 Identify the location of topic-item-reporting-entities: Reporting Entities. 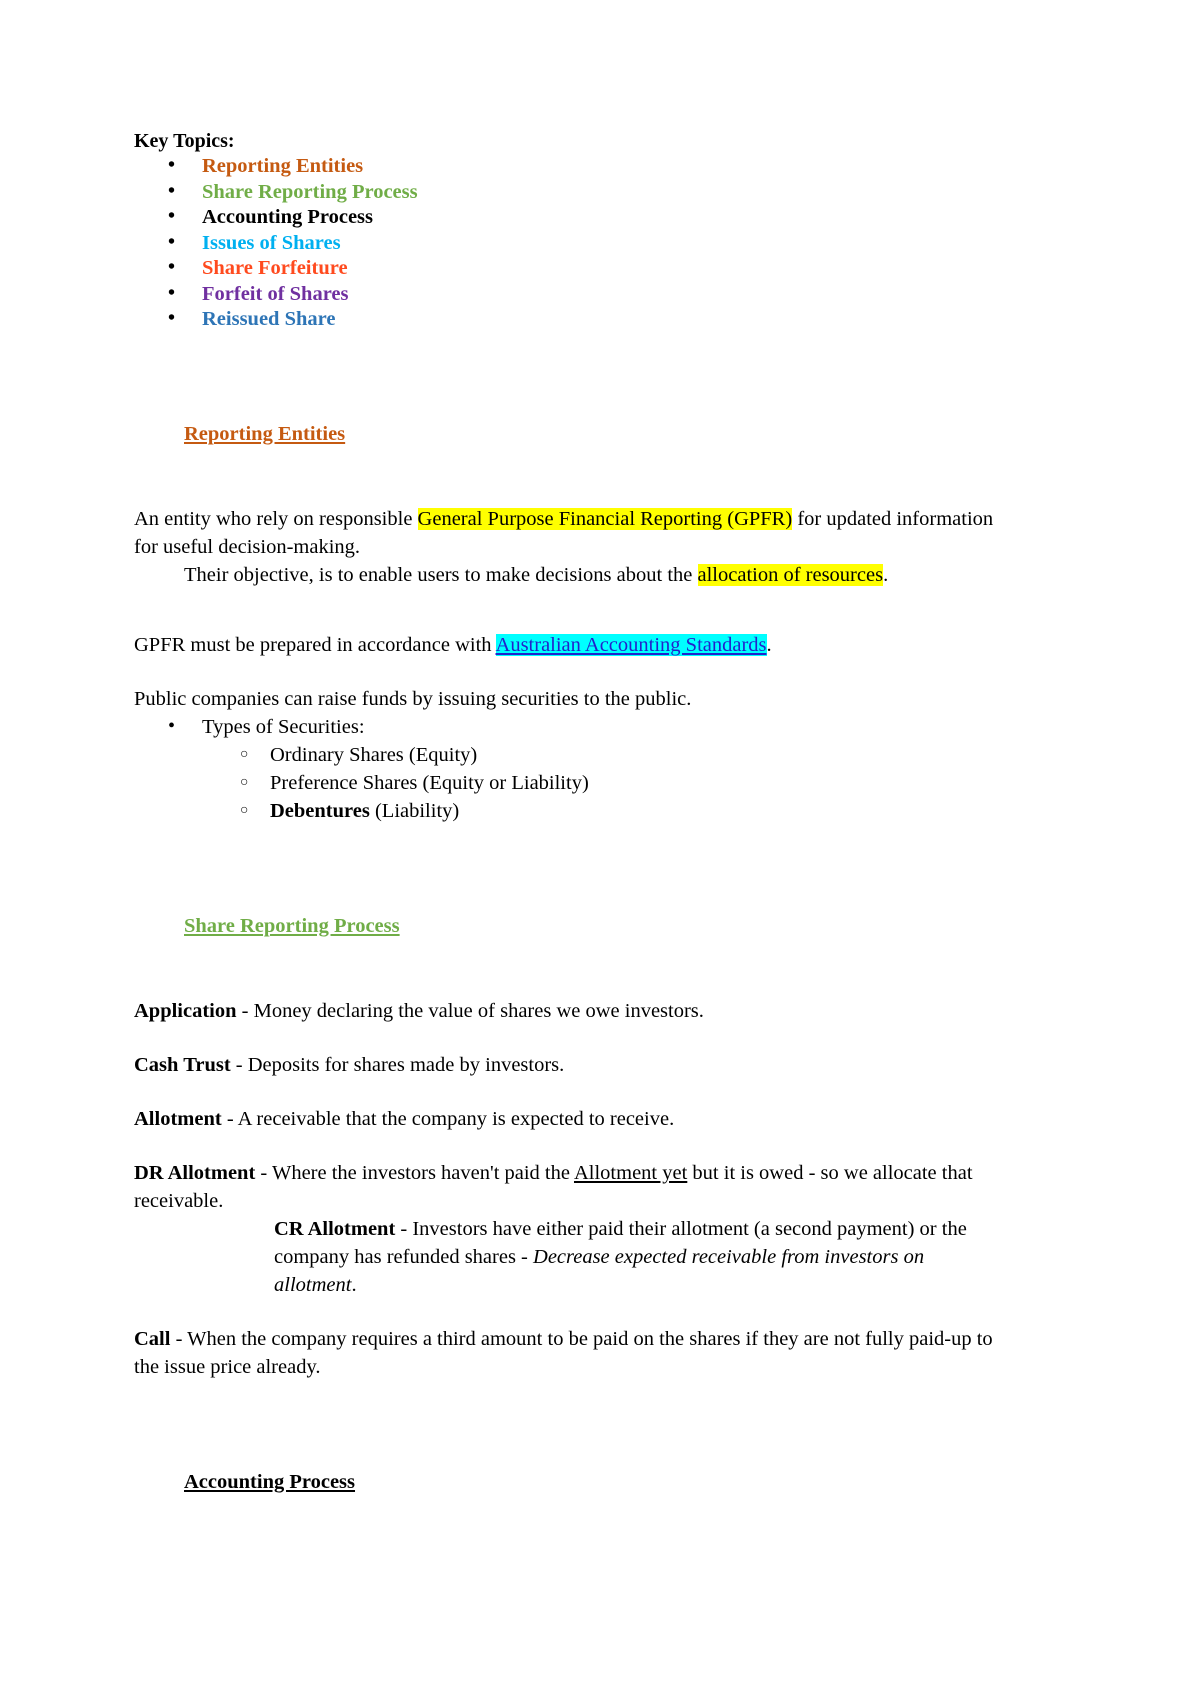
(564, 166).